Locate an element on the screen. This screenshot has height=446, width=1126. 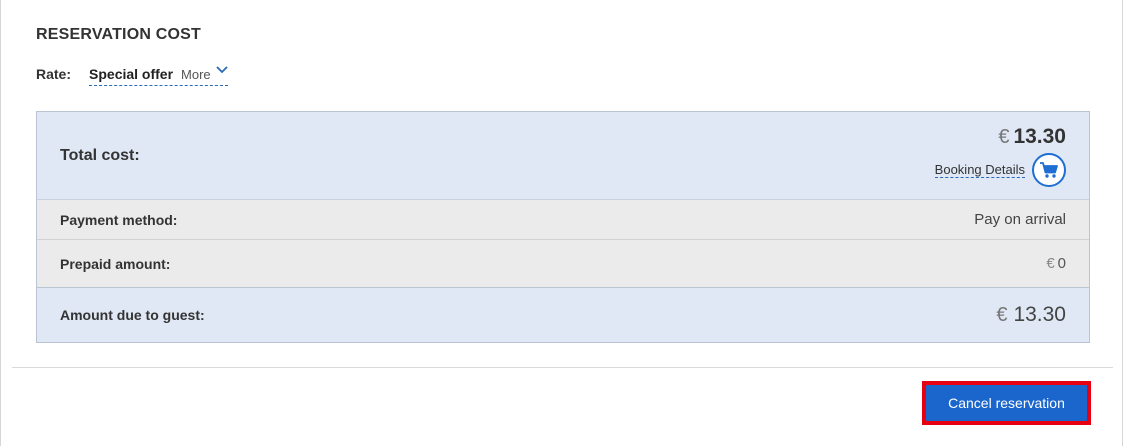
amount-due-row: Amount due to guest: € 13.30 is located at coordinates (563, 315).